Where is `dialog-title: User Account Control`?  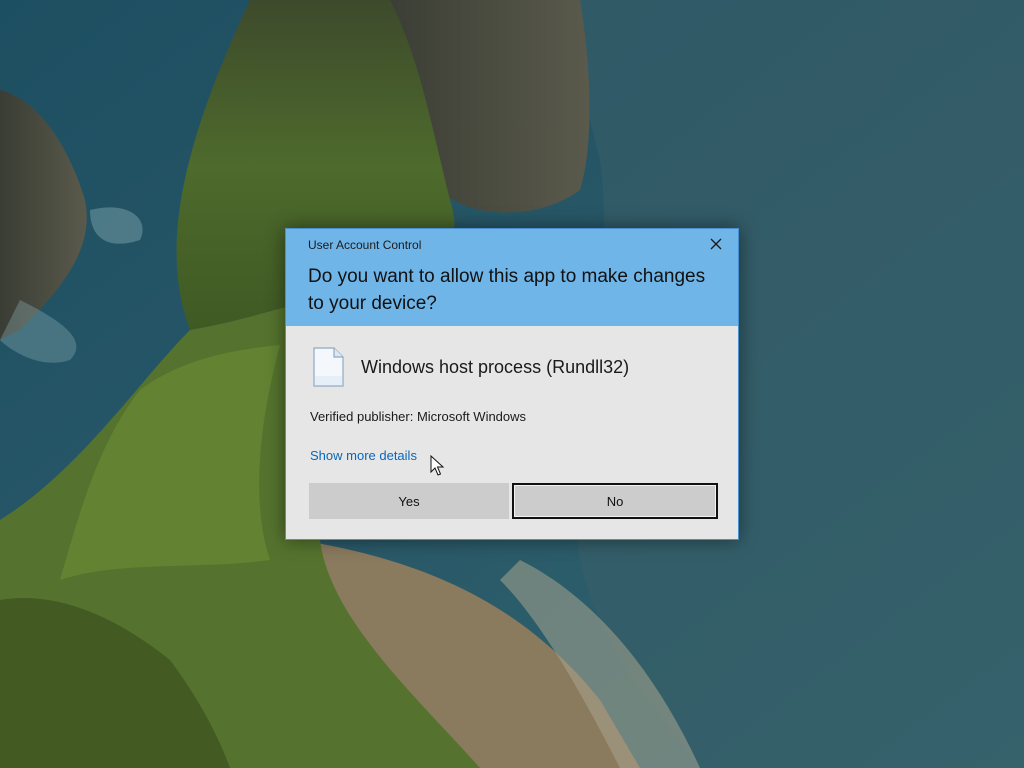 dialog-title: User Account Control is located at coordinates (365, 245).